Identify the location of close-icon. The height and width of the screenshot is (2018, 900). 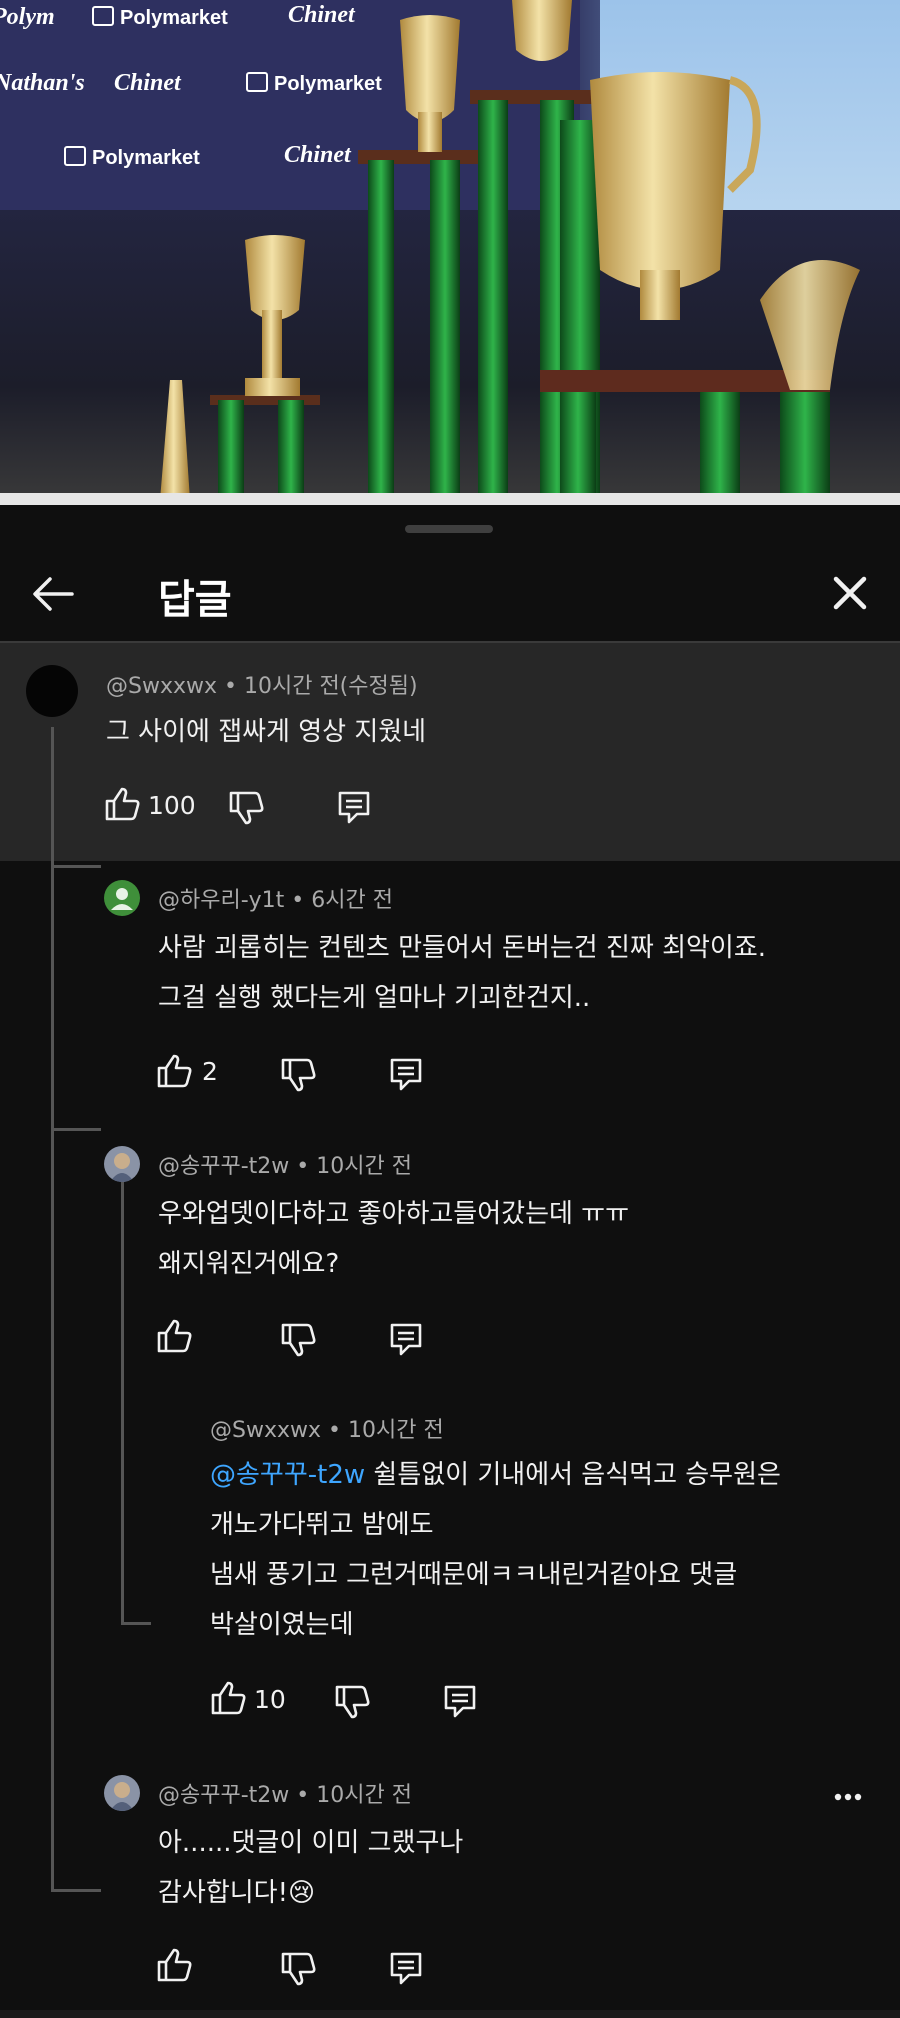
(850, 593).